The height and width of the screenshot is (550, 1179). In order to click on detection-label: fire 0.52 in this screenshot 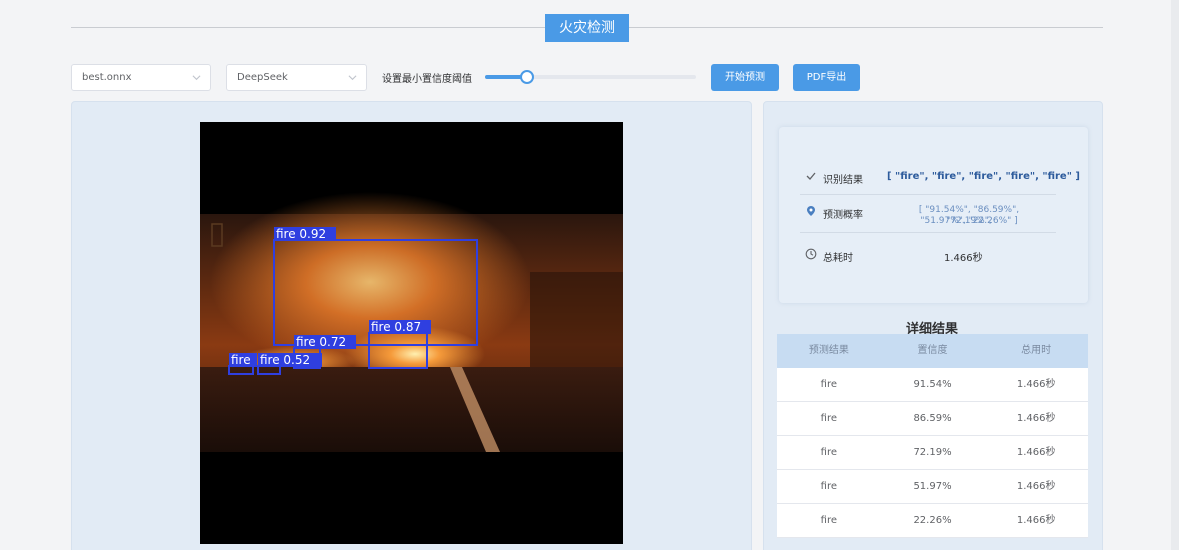, I will do `click(285, 360)`.